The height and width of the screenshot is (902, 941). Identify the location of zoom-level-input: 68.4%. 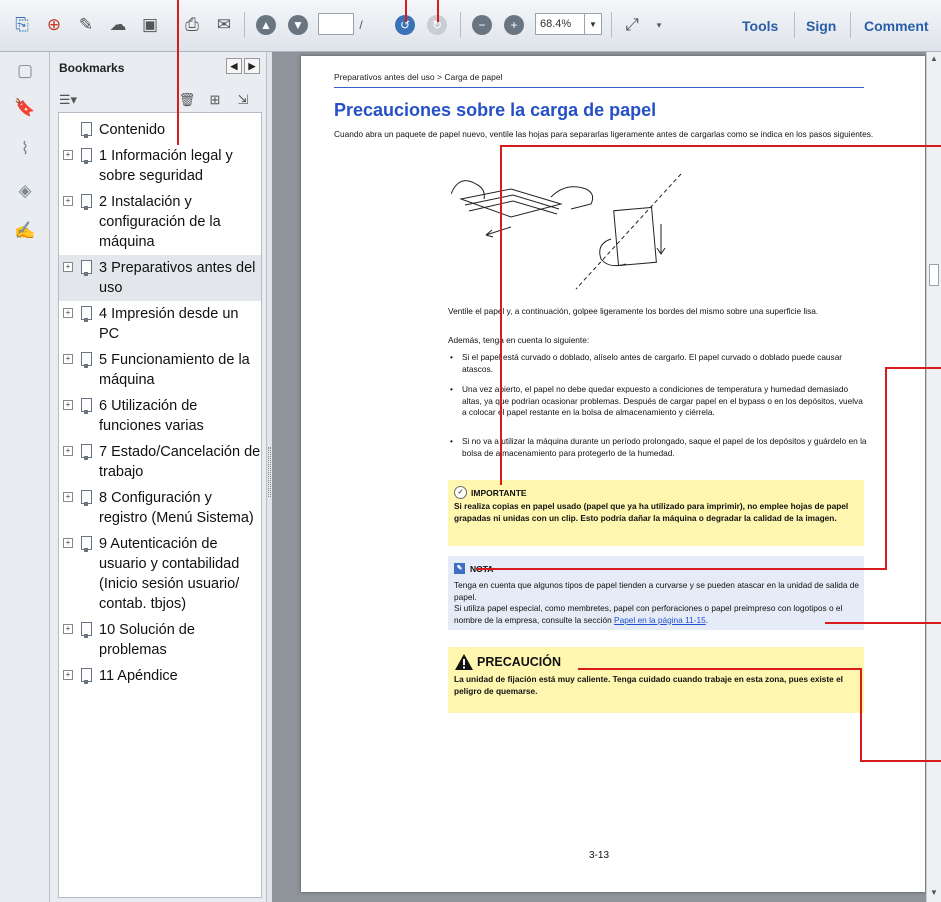
(560, 24).